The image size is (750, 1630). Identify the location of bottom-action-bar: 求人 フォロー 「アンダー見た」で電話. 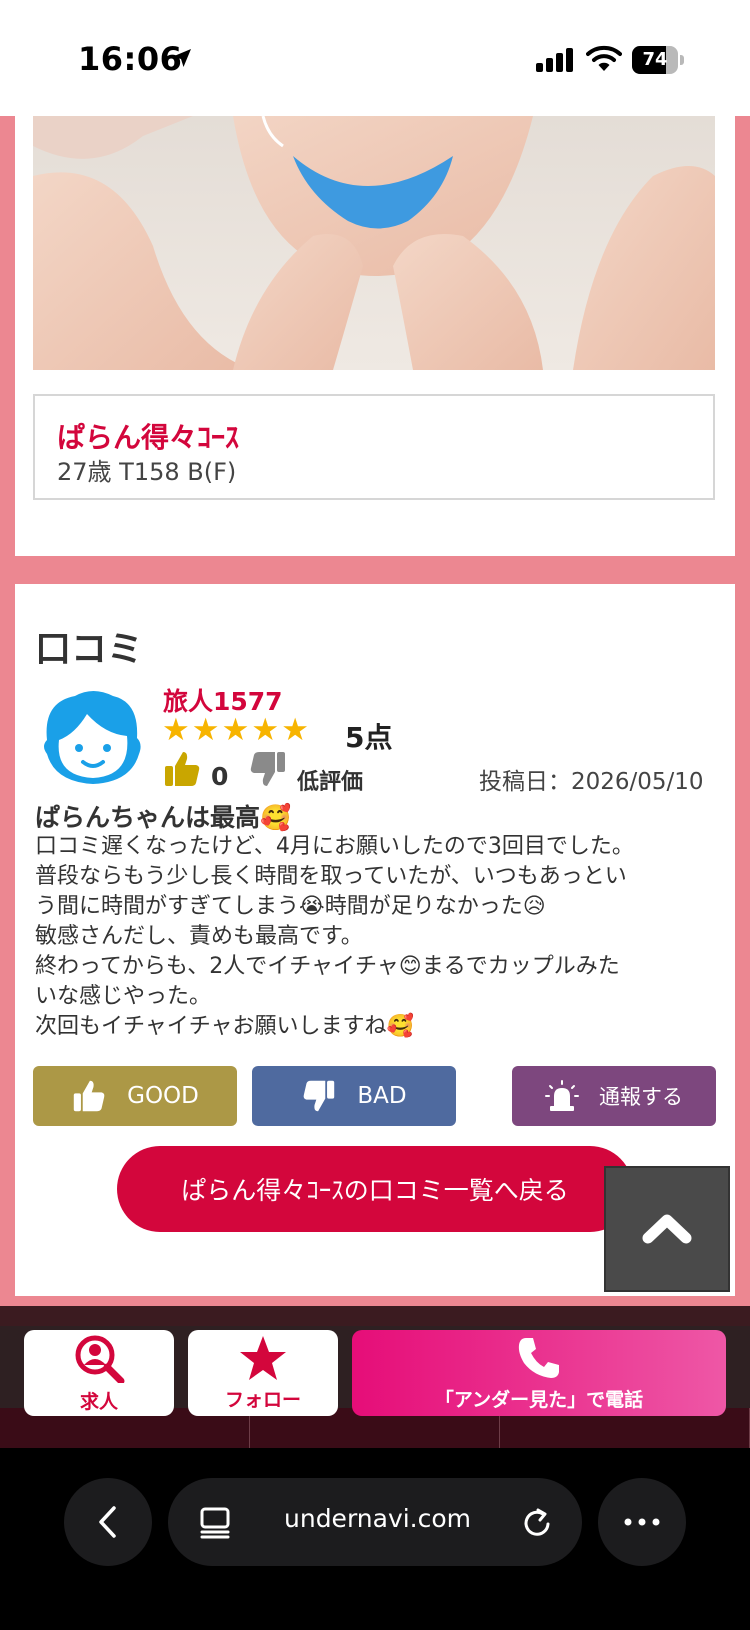
(375, 1377).